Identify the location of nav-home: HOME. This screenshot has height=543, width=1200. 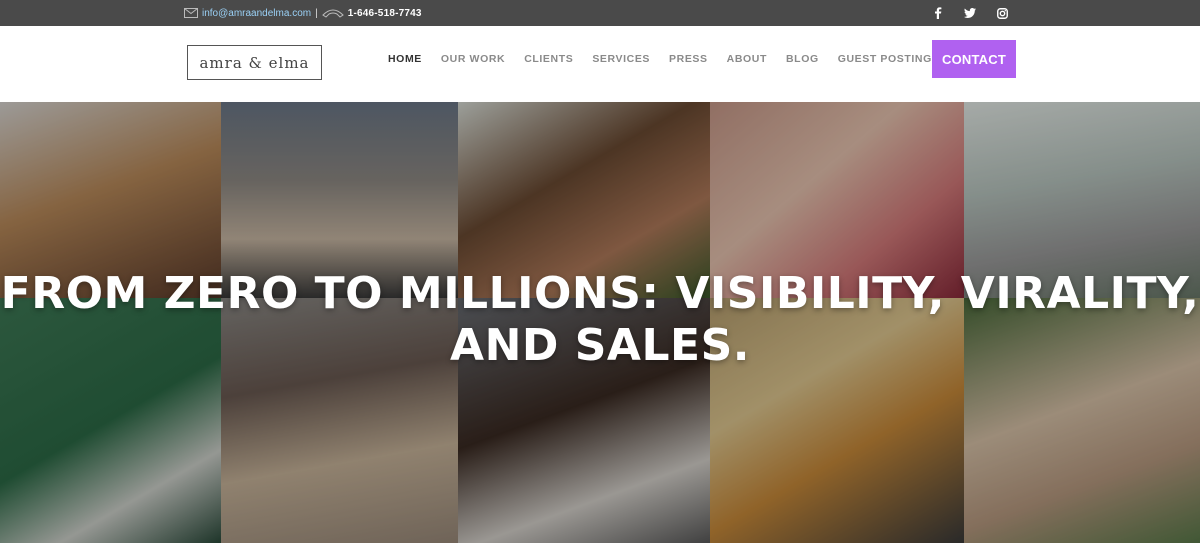
(405, 59).